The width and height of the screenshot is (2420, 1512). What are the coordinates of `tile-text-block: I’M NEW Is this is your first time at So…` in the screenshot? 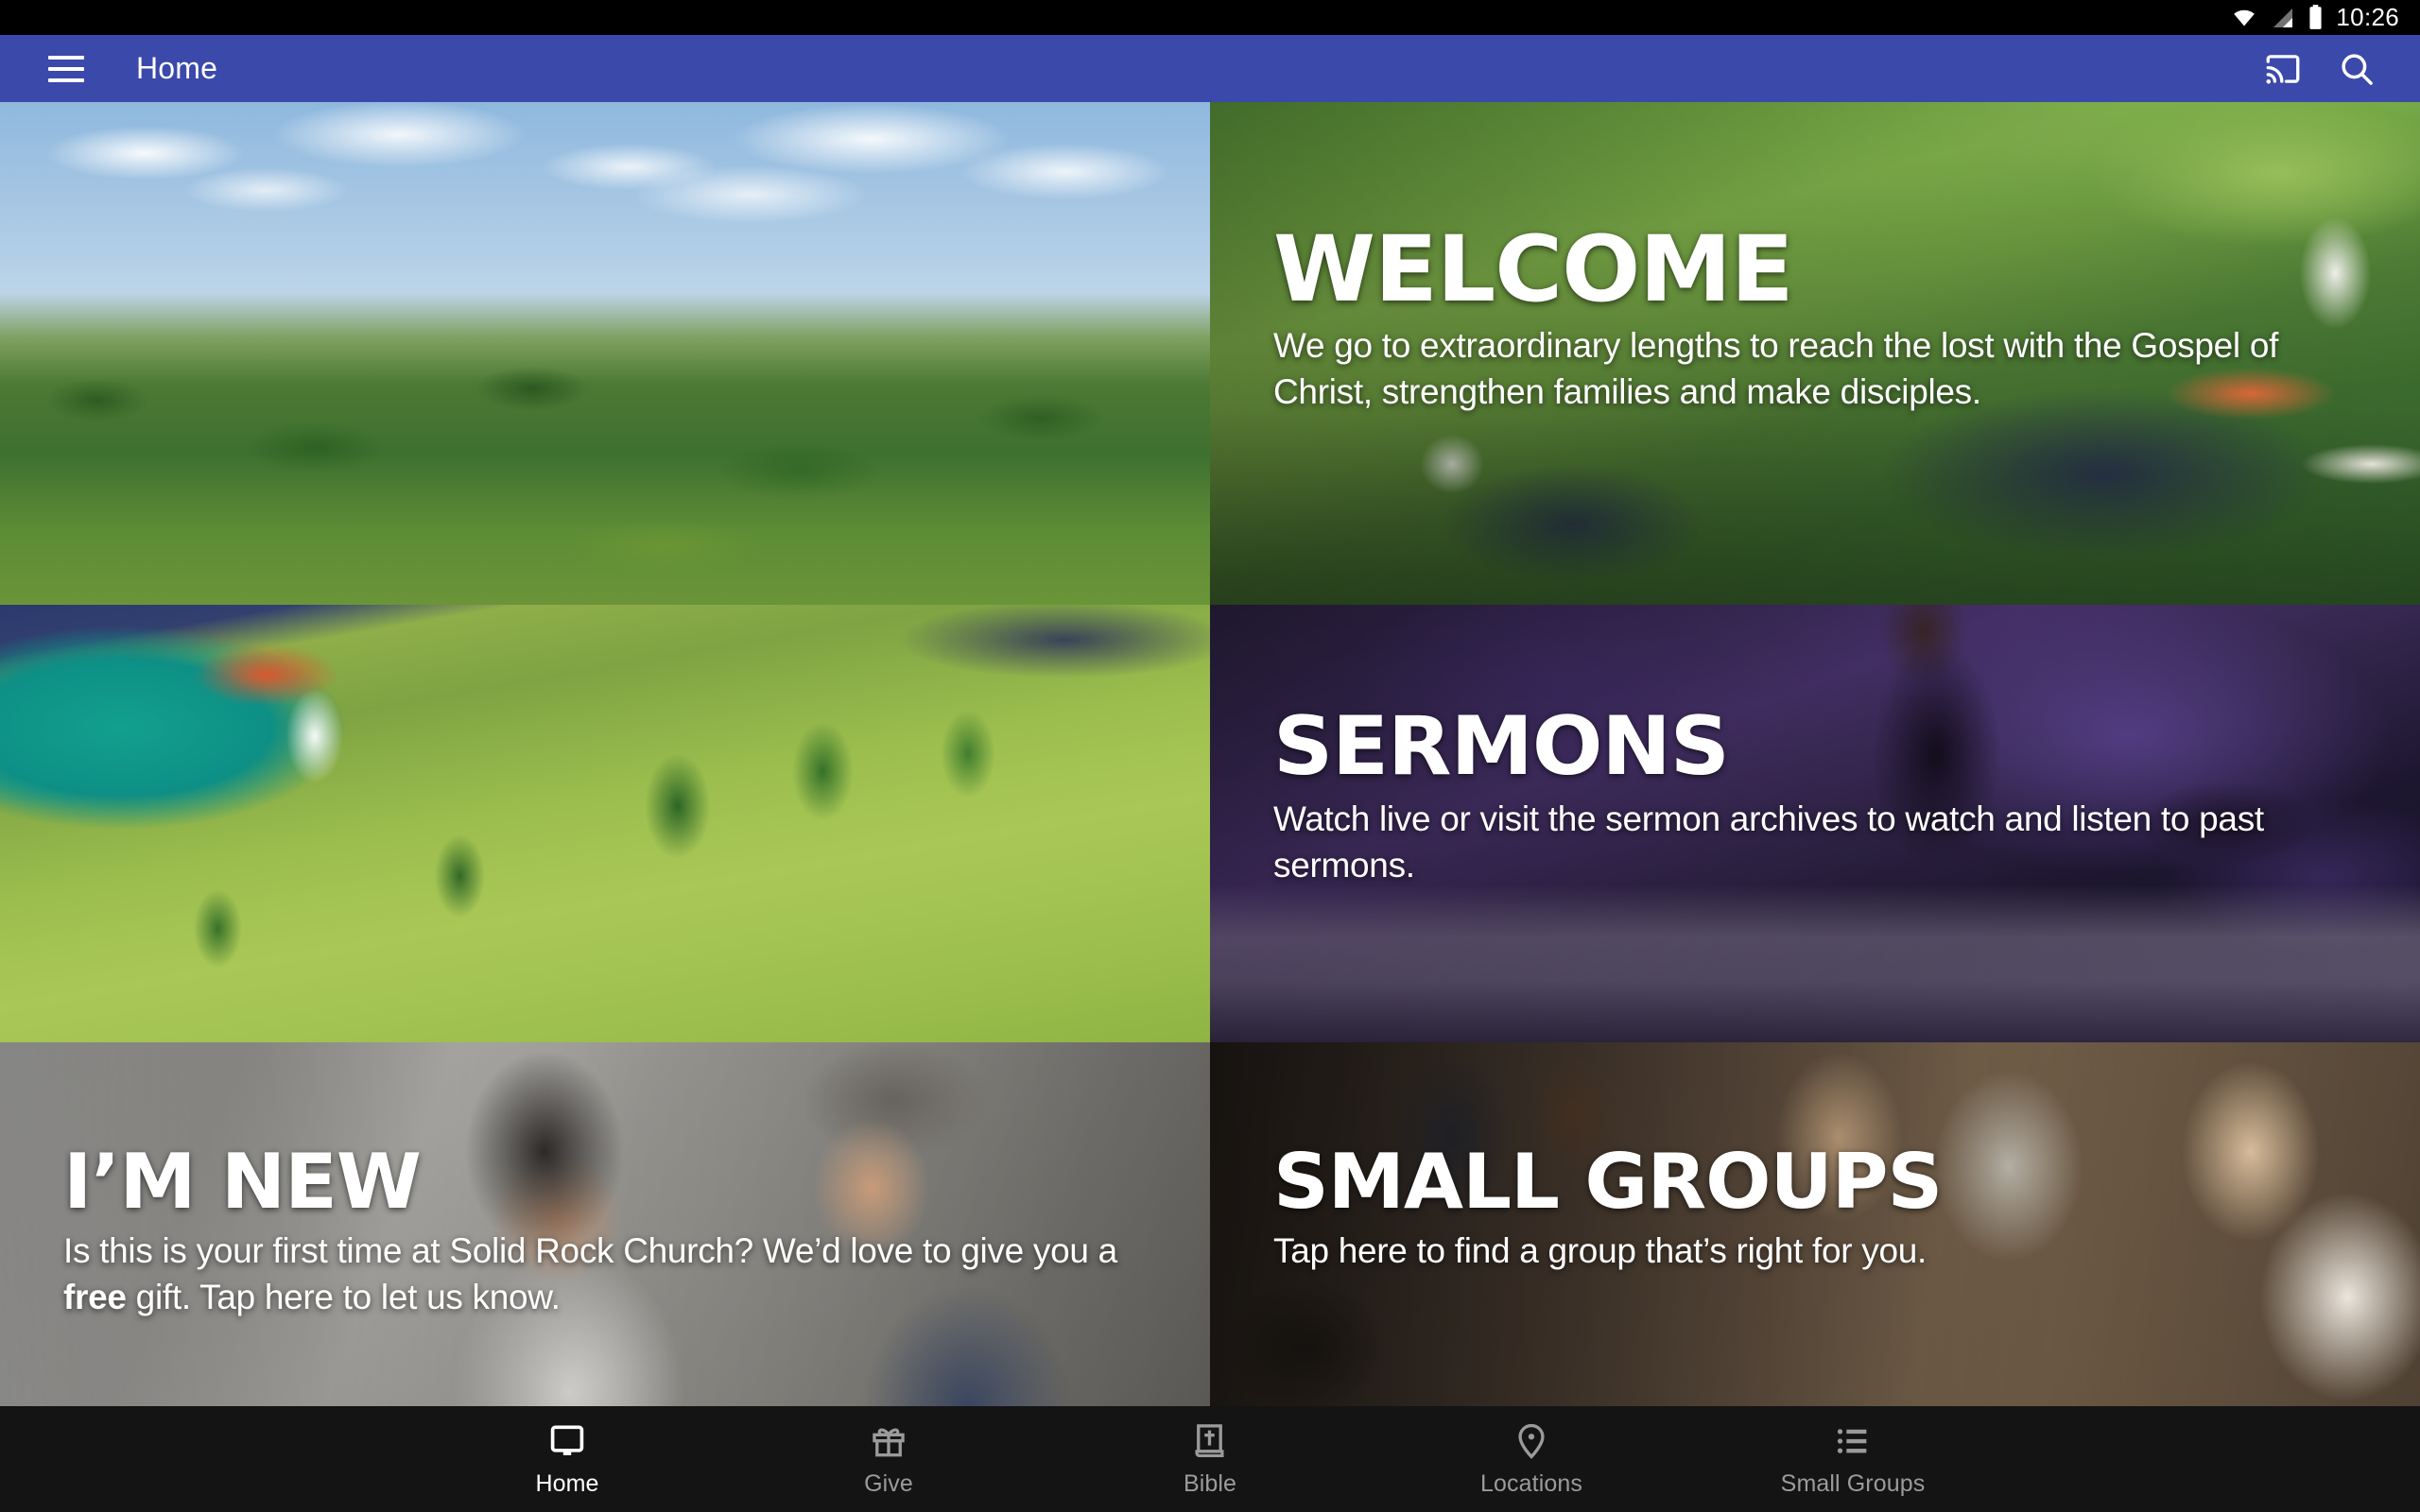 It's located at (617, 1232).